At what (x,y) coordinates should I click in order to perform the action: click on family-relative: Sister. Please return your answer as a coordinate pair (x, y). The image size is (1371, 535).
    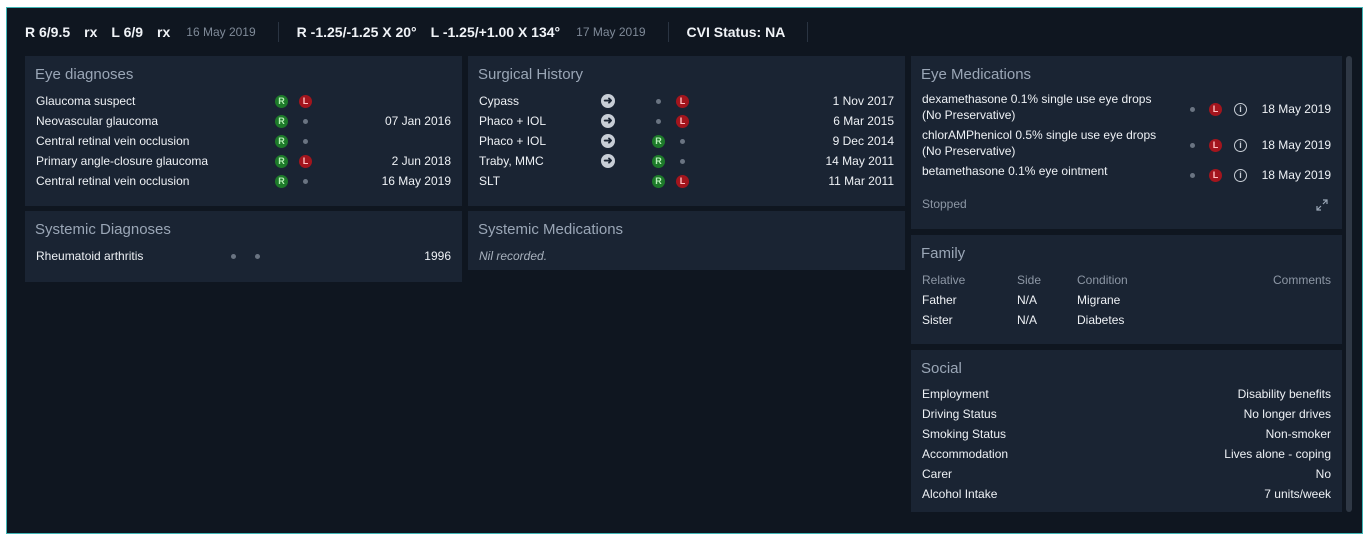
    Looking at the image, I should click on (937, 320).